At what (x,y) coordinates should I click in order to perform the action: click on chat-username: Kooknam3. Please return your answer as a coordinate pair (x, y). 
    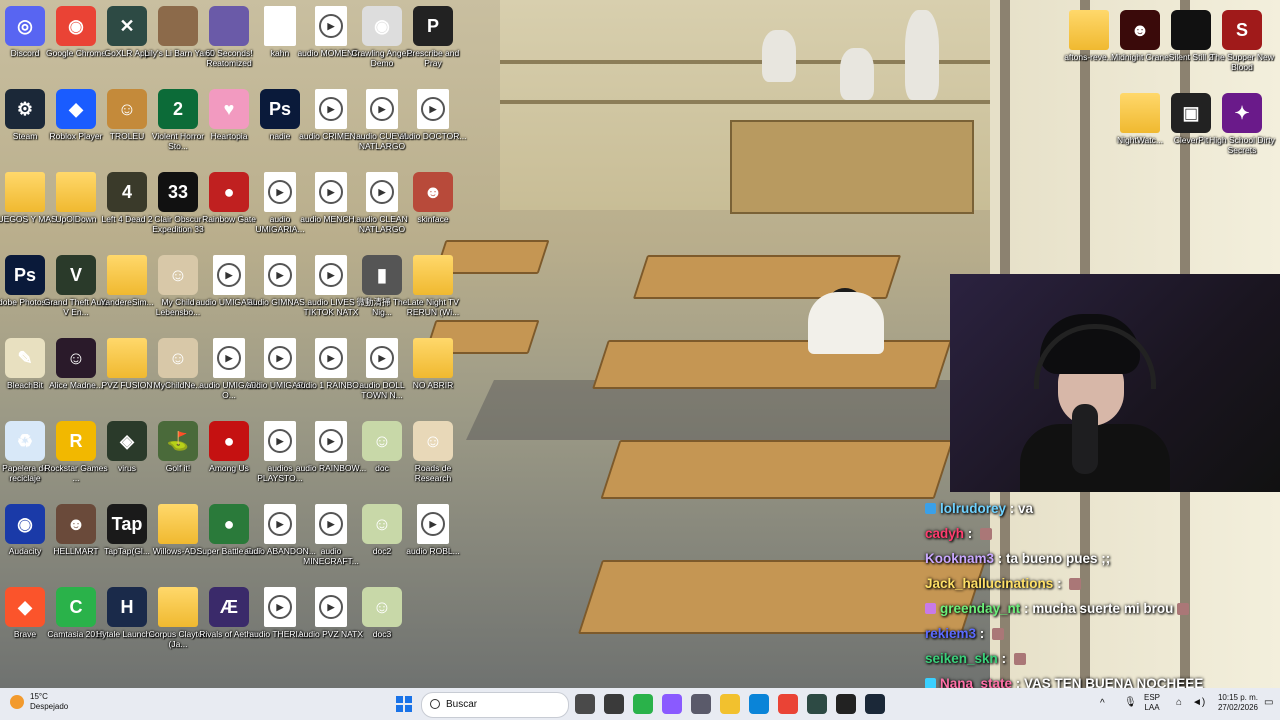
    Looking at the image, I should click on (960, 558).